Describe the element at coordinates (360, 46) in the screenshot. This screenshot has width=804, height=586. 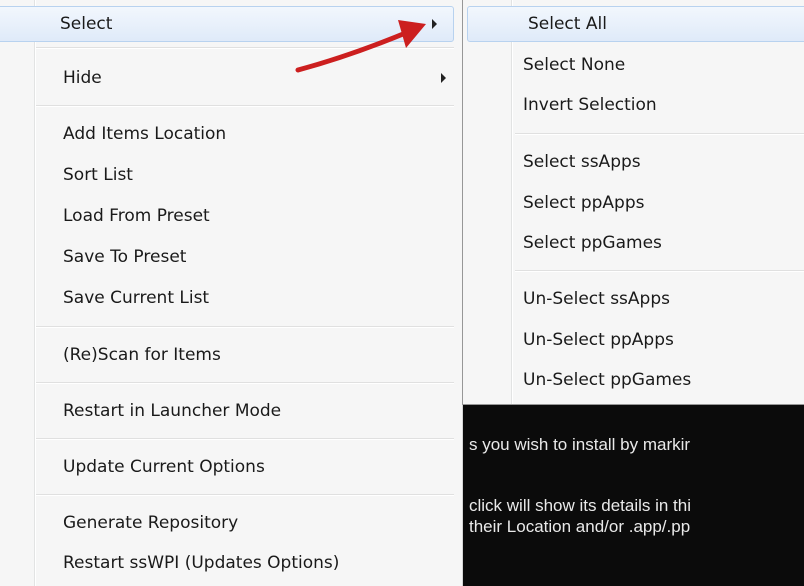
I see `annotation-arrow-icon` at that location.